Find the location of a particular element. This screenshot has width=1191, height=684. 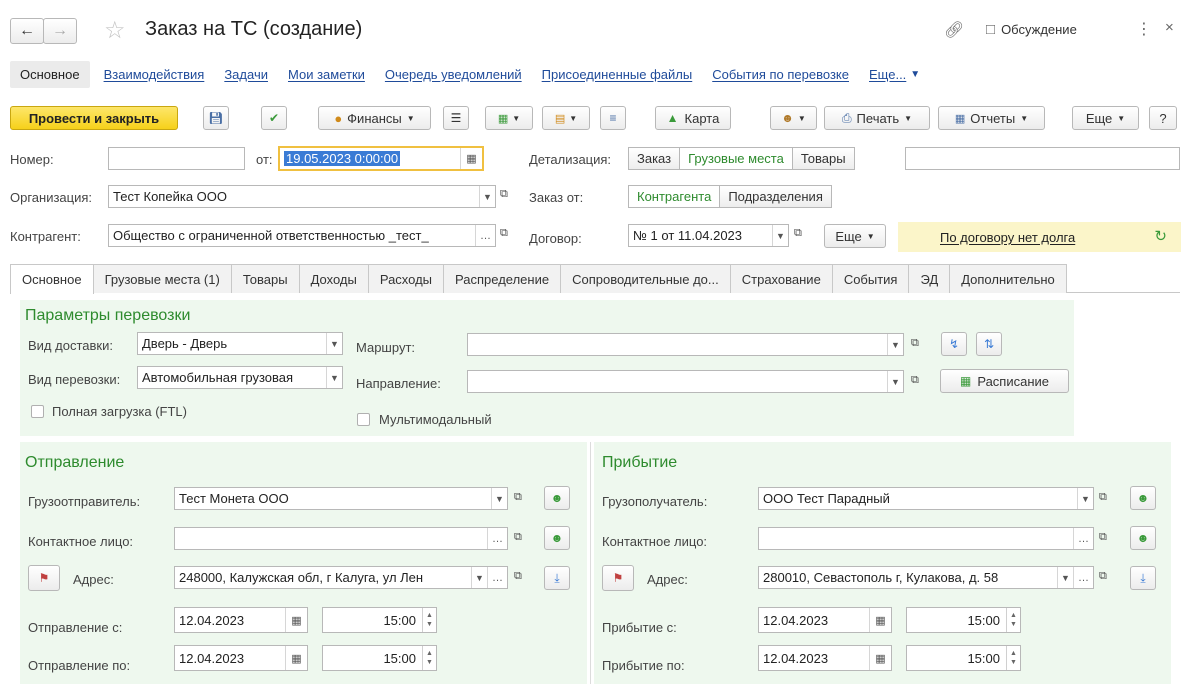

route-field: ▼ is located at coordinates (685, 344).